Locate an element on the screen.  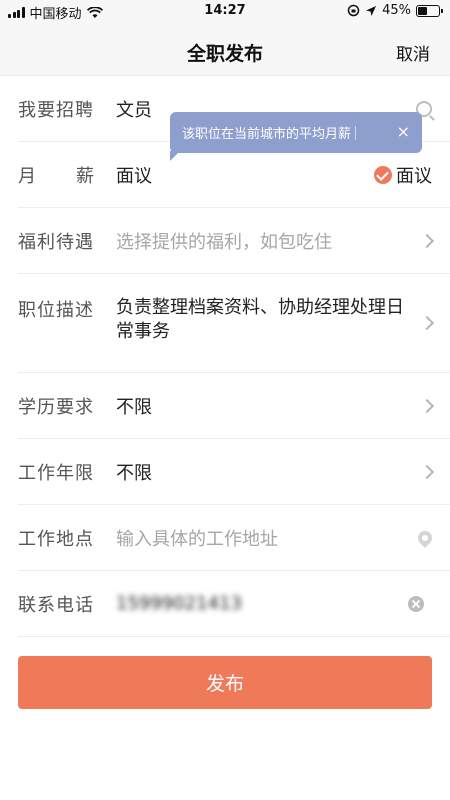
experience-value: 不限 is located at coordinates (283, 472).